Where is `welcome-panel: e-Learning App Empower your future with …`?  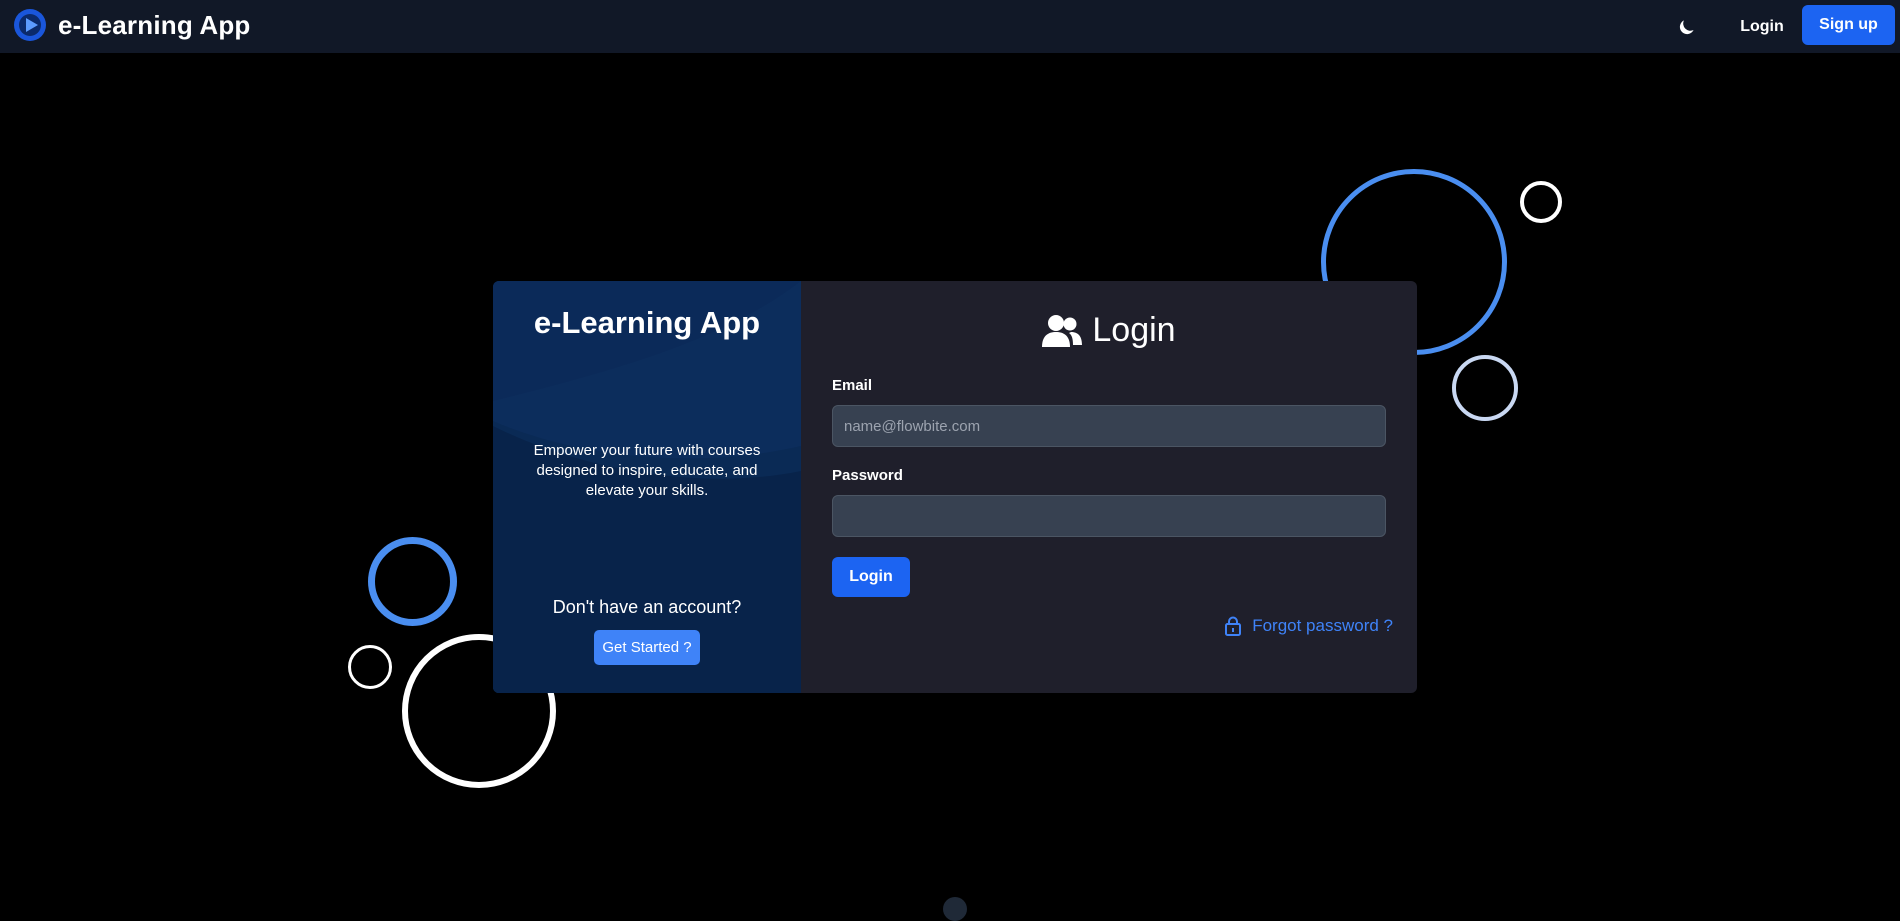
welcome-panel: e-Learning App Empower your future with … is located at coordinates (647, 487).